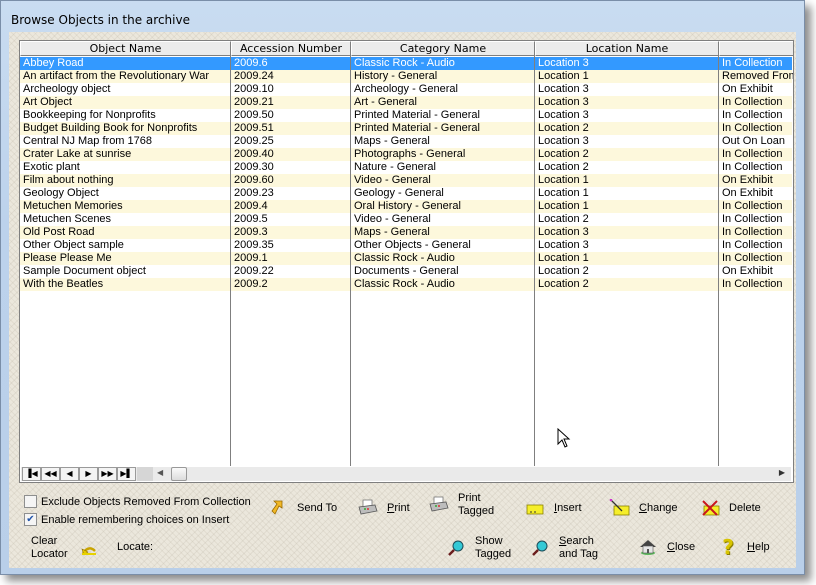 Image resolution: width=816 pixels, height=585 pixels. What do you see at coordinates (31, 474) in the screenshot?
I see `first-record-button: ▐◀` at bounding box center [31, 474].